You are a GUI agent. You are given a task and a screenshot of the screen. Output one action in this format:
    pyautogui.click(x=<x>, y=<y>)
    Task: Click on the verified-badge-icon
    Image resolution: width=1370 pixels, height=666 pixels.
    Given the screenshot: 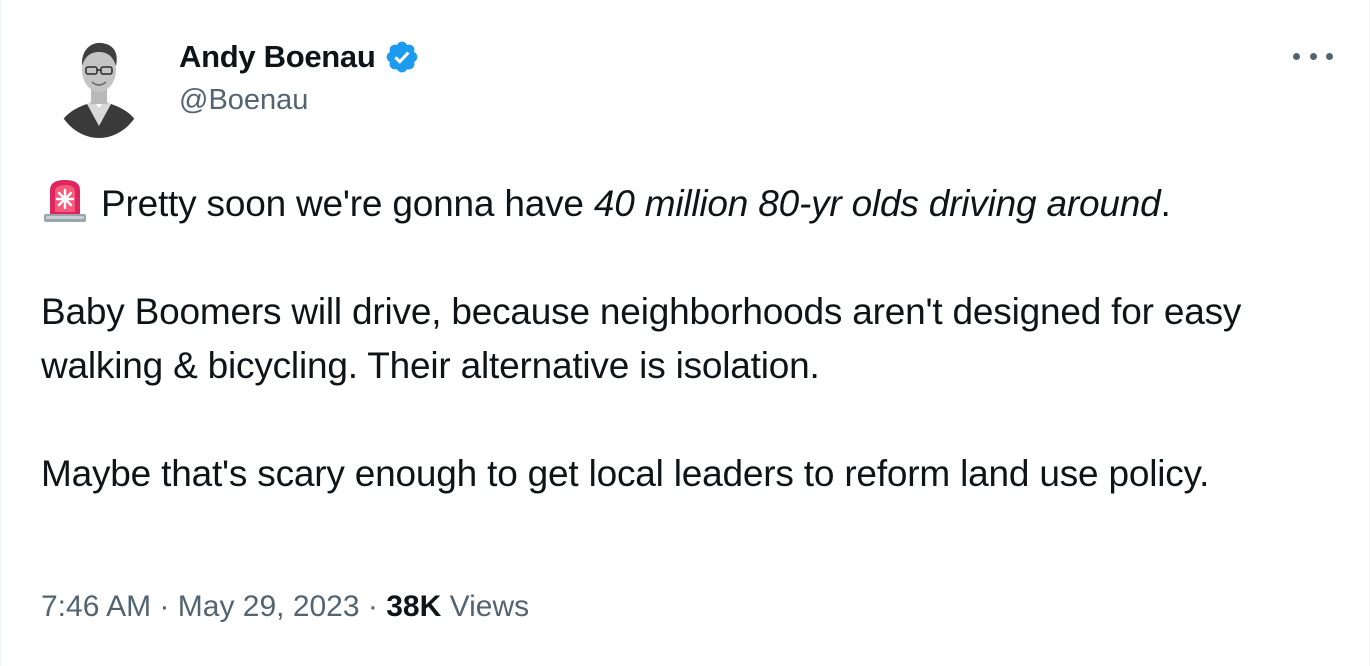 What is the action you would take?
    pyautogui.click(x=401, y=57)
    